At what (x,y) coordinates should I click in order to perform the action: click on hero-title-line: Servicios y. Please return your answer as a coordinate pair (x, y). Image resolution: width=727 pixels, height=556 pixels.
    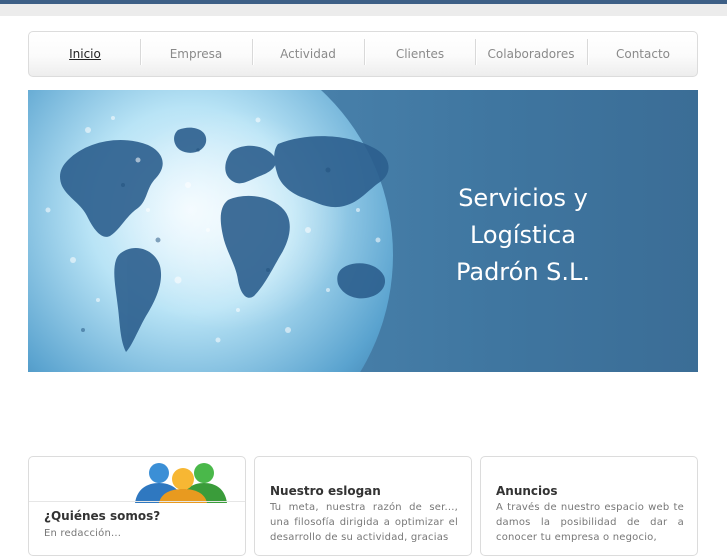
    Looking at the image, I should click on (523, 198).